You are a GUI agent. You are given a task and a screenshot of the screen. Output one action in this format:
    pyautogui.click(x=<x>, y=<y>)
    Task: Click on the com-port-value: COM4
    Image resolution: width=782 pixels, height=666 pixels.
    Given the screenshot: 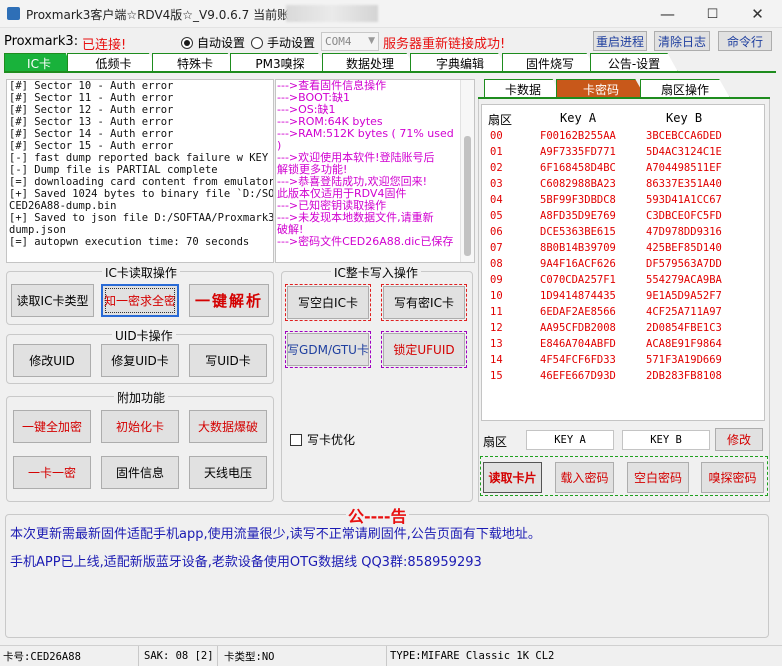 What is the action you would take?
    pyautogui.click(x=338, y=41)
    